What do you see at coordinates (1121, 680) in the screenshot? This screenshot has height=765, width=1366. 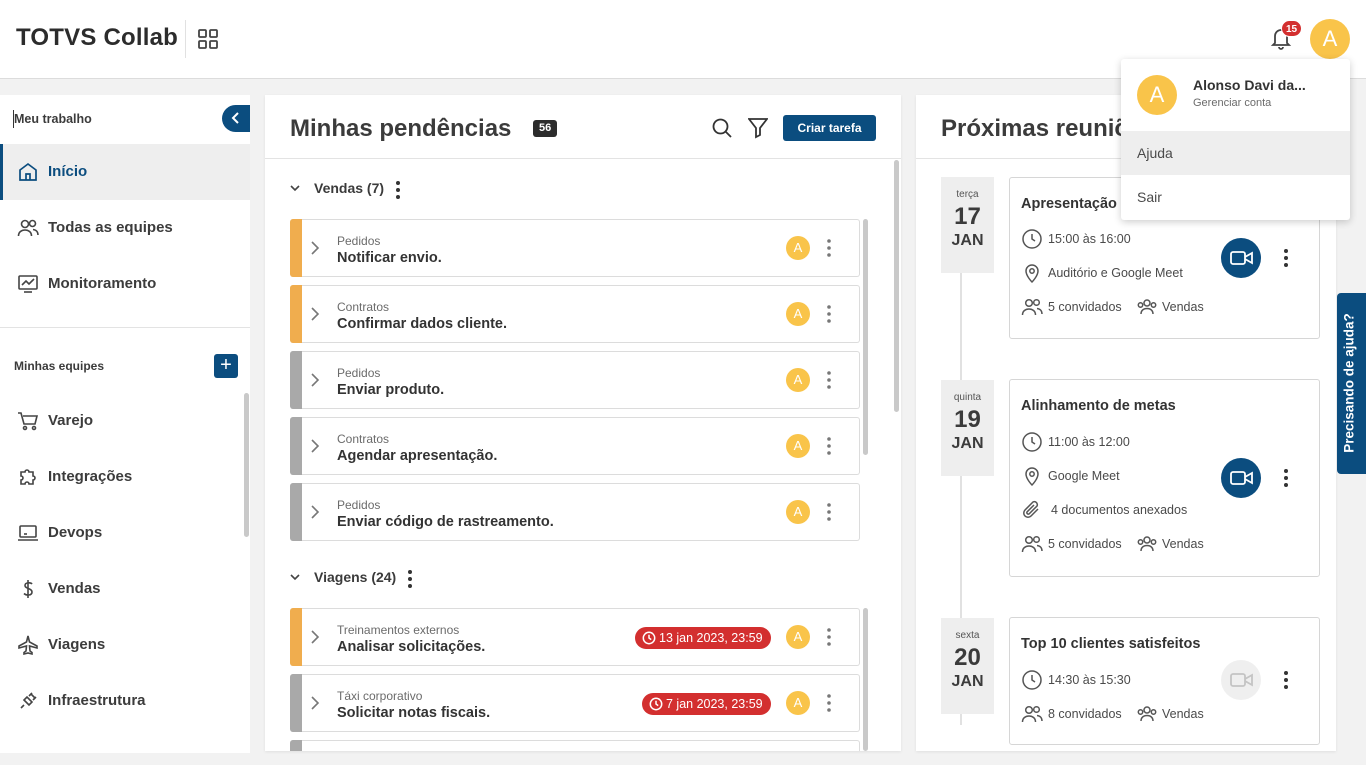 I see `meeting-time: 14:30 às 15:30` at bounding box center [1121, 680].